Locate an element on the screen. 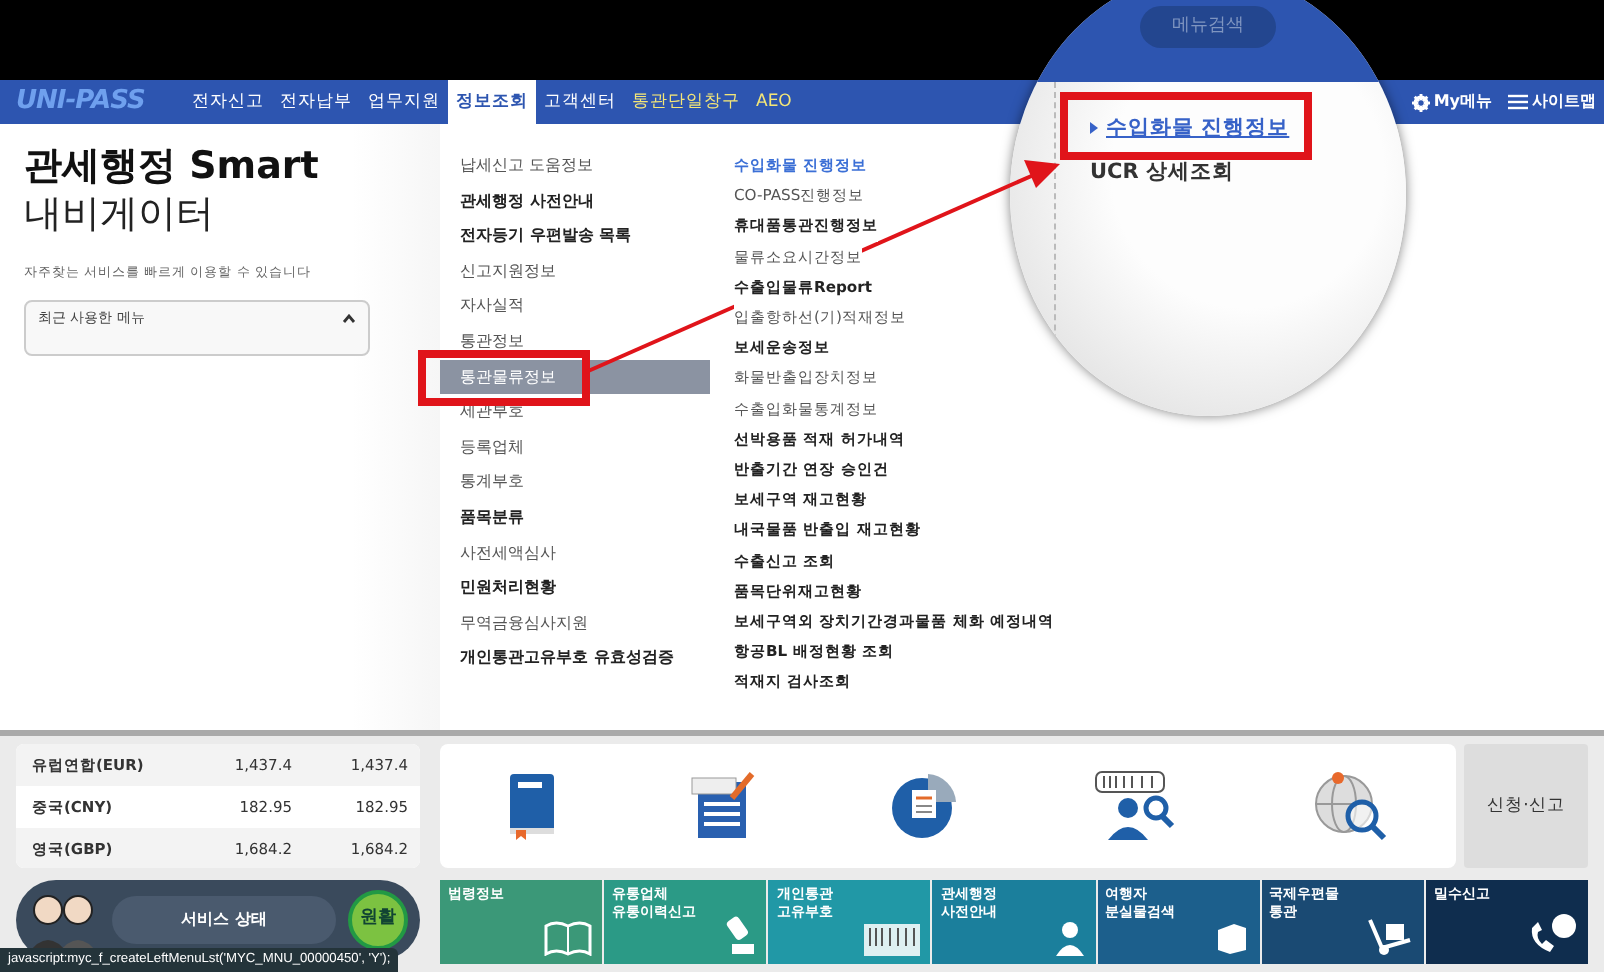 The width and height of the screenshot is (1604, 972). nav-tab: 업무지원 is located at coordinates (404, 102).